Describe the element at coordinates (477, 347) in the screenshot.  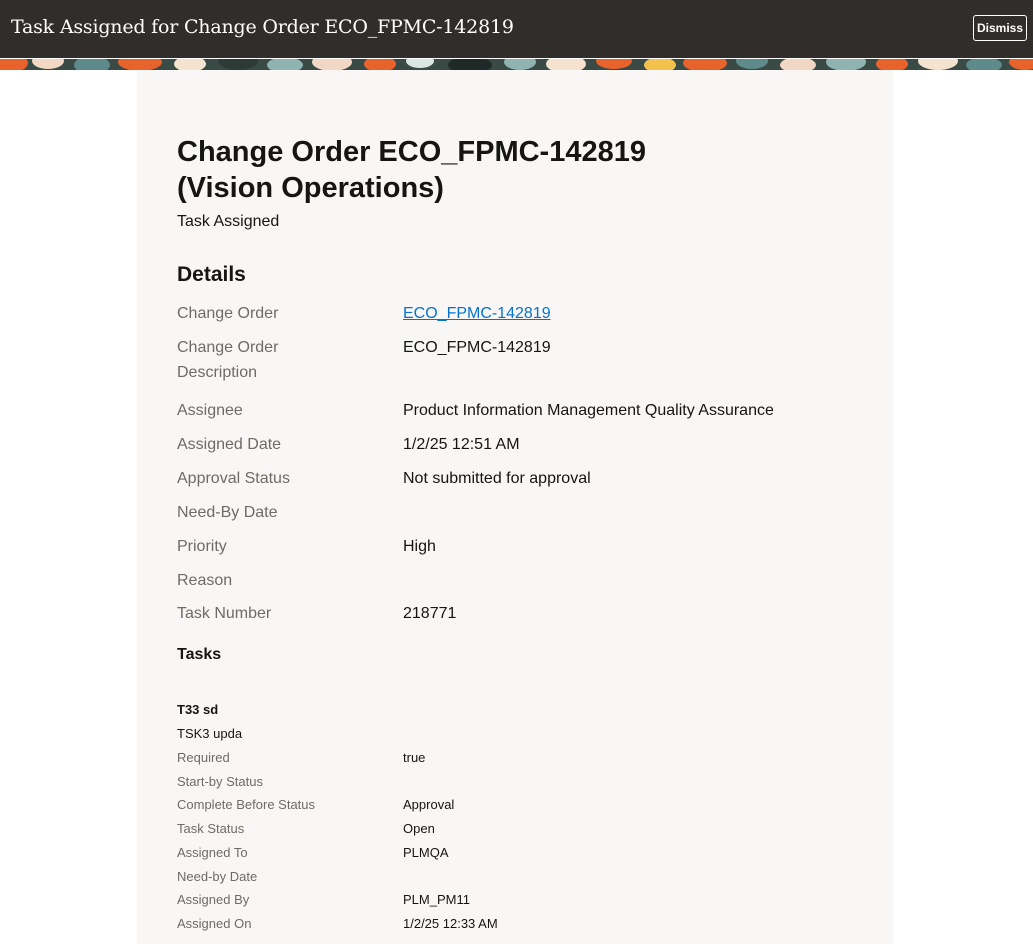
I see `detail-value-description: ECO_FPMC-142819` at that location.